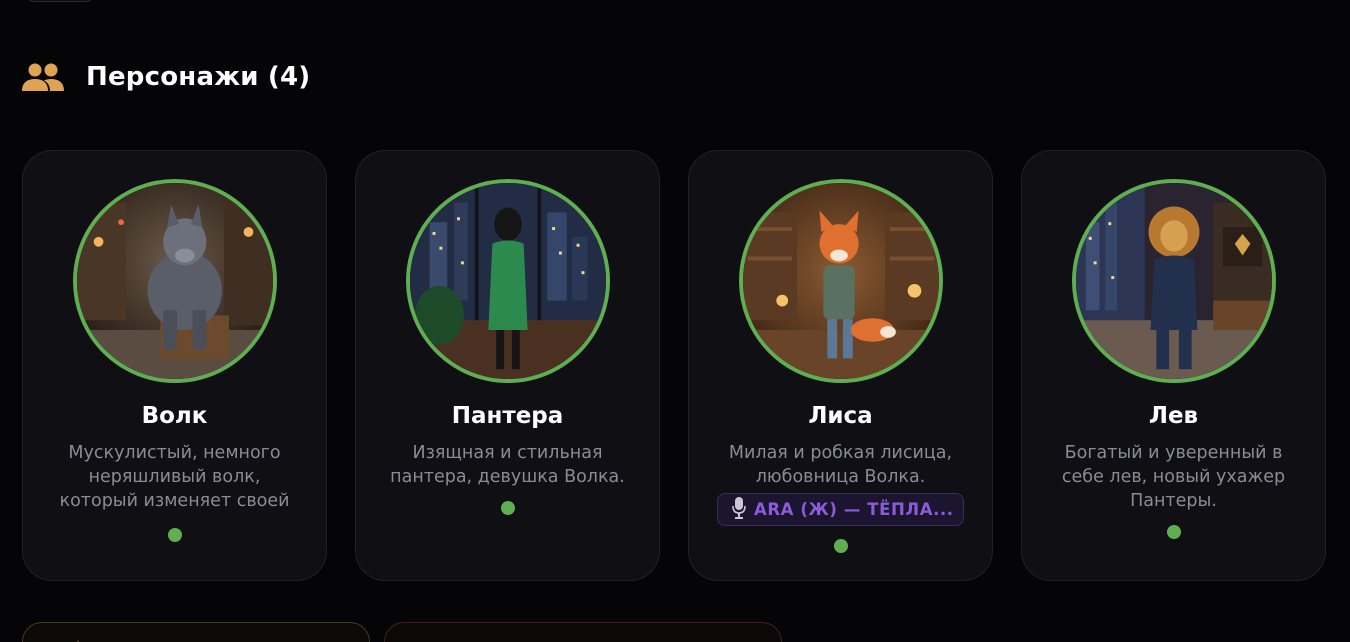 Image resolution: width=1350 pixels, height=642 pixels. I want to click on characters-section-header: Персонажи (4), so click(166, 77).